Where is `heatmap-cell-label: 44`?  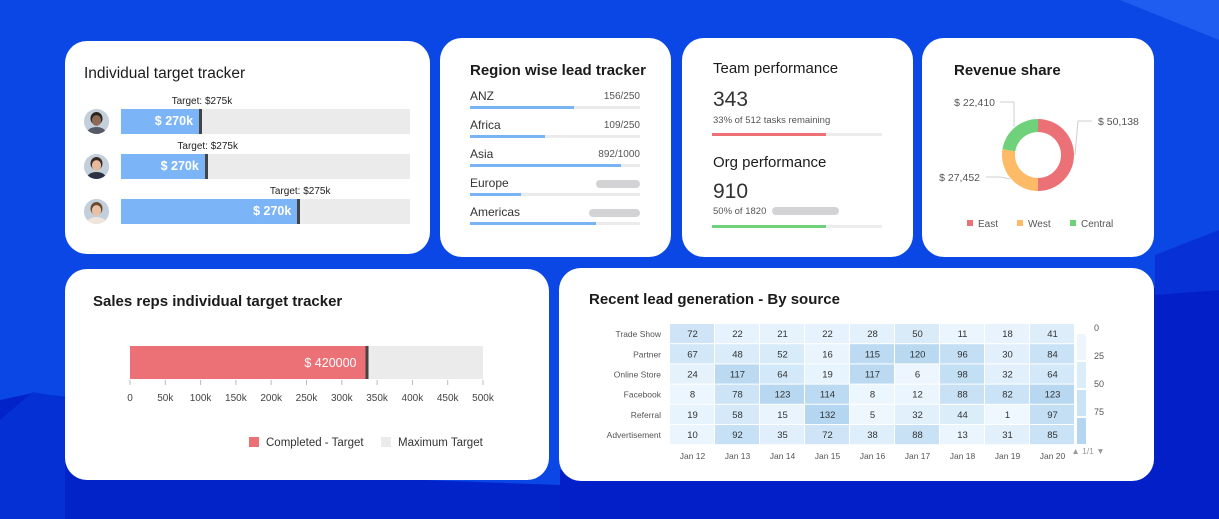
heatmap-cell-label: 44 is located at coordinates (962, 415).